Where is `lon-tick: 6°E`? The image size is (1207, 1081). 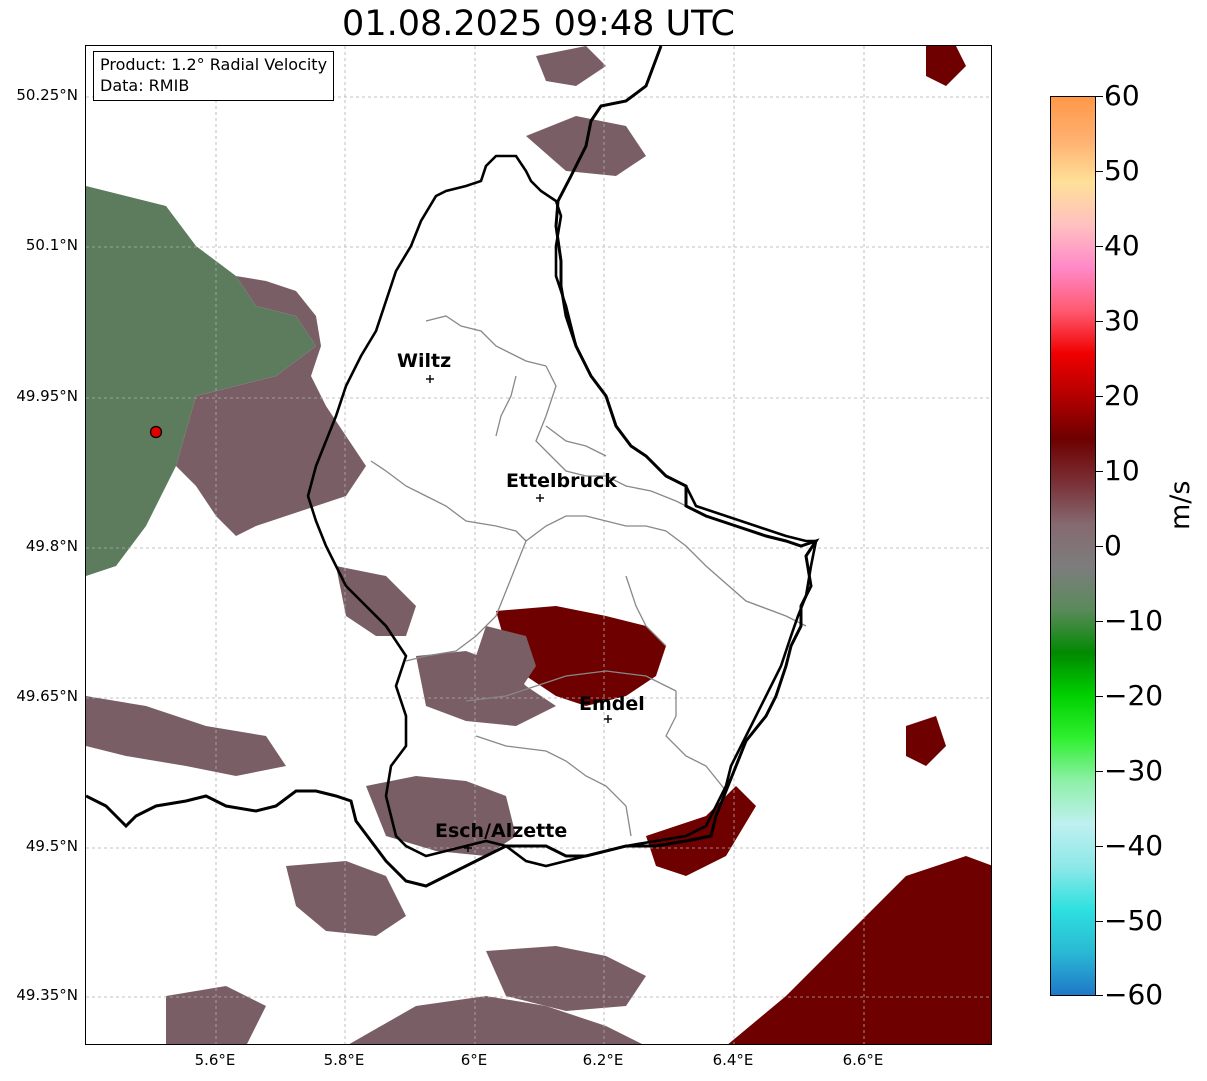
lon-tick: 6°E is located at coordinates (474, 1060).